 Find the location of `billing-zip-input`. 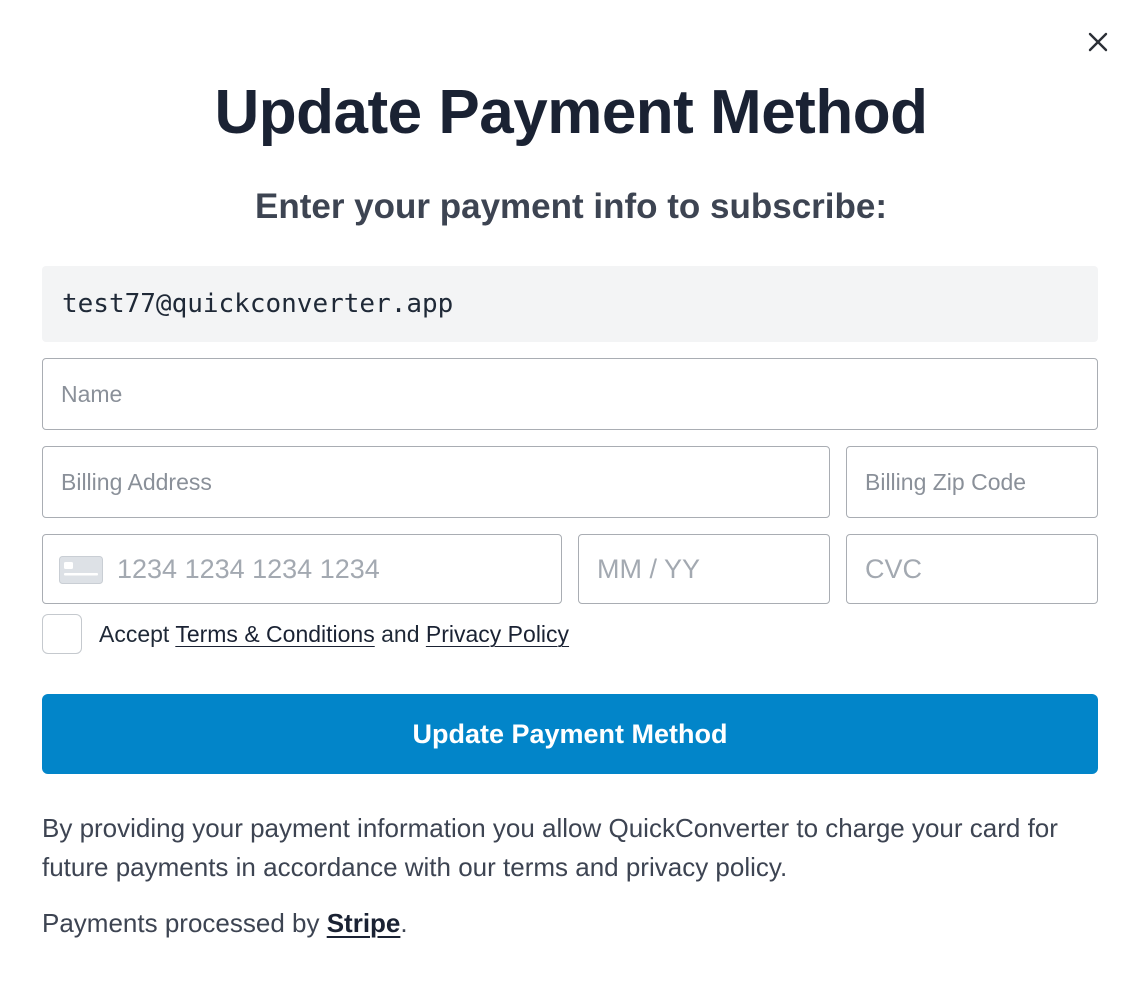

billing-zip-input is located at coordinates (972, 482).